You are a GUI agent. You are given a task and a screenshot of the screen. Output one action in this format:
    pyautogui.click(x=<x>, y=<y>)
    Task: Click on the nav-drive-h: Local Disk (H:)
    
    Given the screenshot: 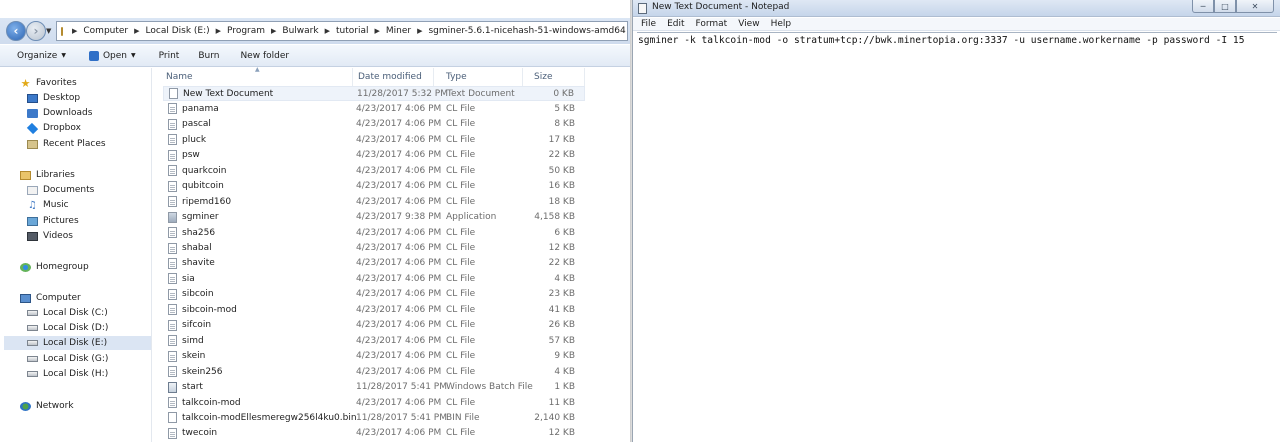 What is the action you would take?
    pyautogui.click(x=67, y=374)
    